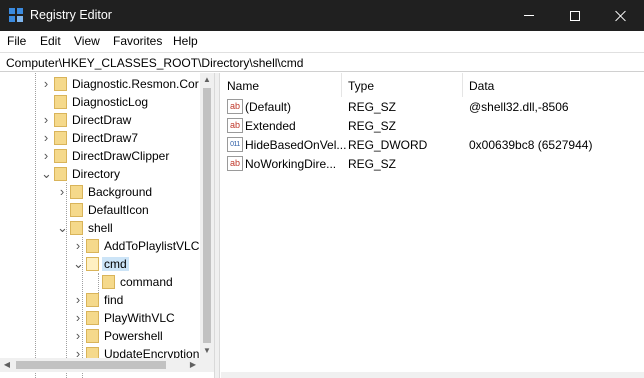  Describe the element at coordinates (105, 138) in the screenshot. I see `tree-item-label: DirectDraw7` at that location.